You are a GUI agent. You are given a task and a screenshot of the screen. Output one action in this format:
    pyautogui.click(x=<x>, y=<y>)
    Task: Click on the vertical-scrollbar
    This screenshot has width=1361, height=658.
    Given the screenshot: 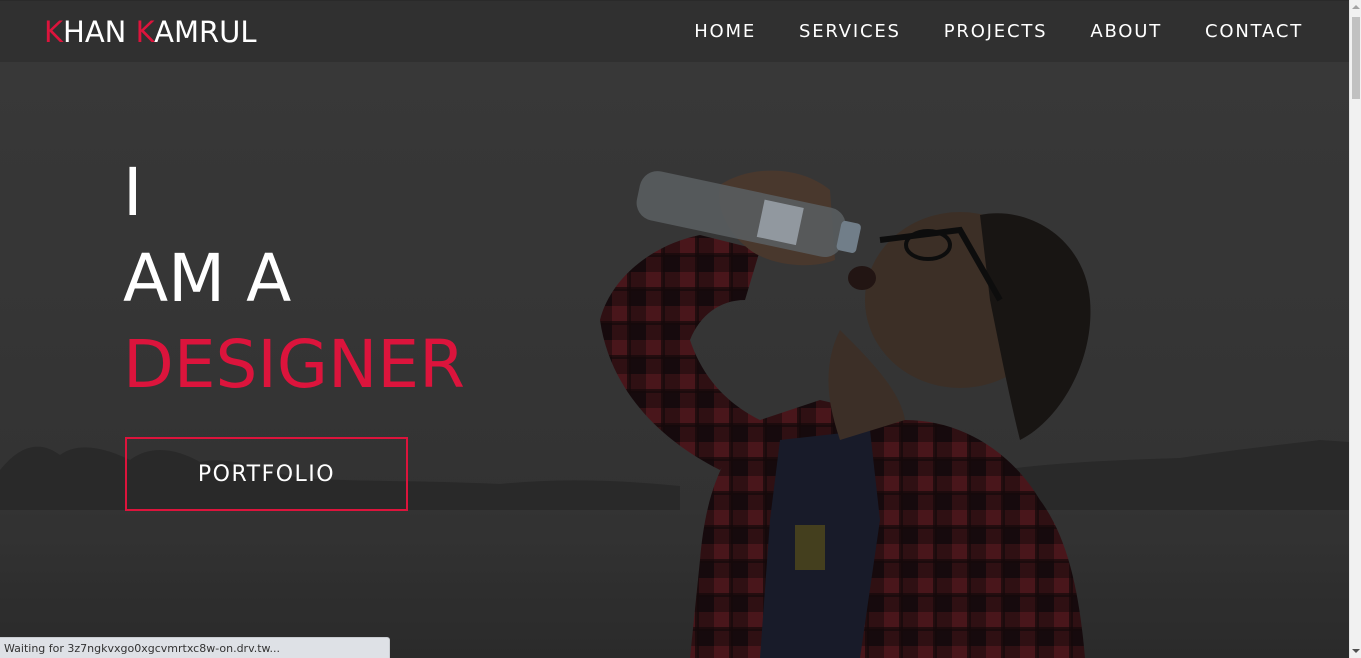 What is the action you would take?
    pyautogui.click(x=1355, y=329)
    